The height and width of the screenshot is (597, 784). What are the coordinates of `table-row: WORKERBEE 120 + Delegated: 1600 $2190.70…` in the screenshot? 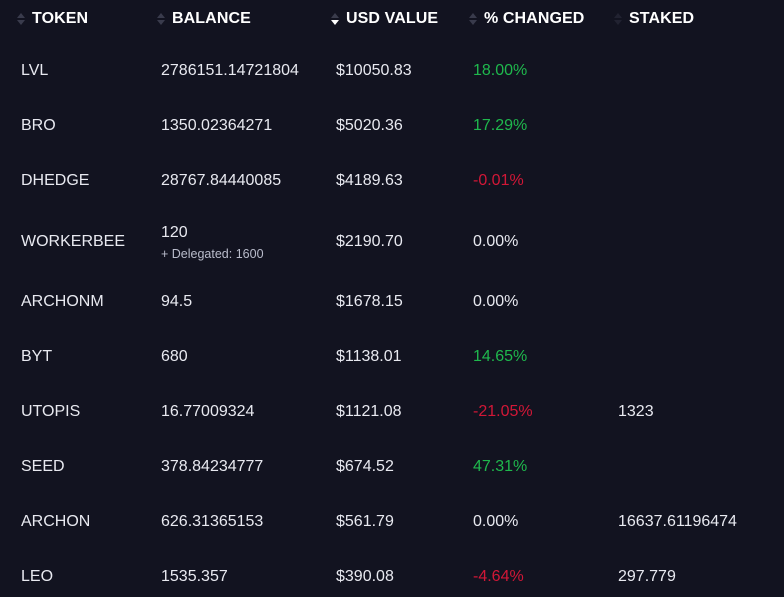 It's located at (392, 237).